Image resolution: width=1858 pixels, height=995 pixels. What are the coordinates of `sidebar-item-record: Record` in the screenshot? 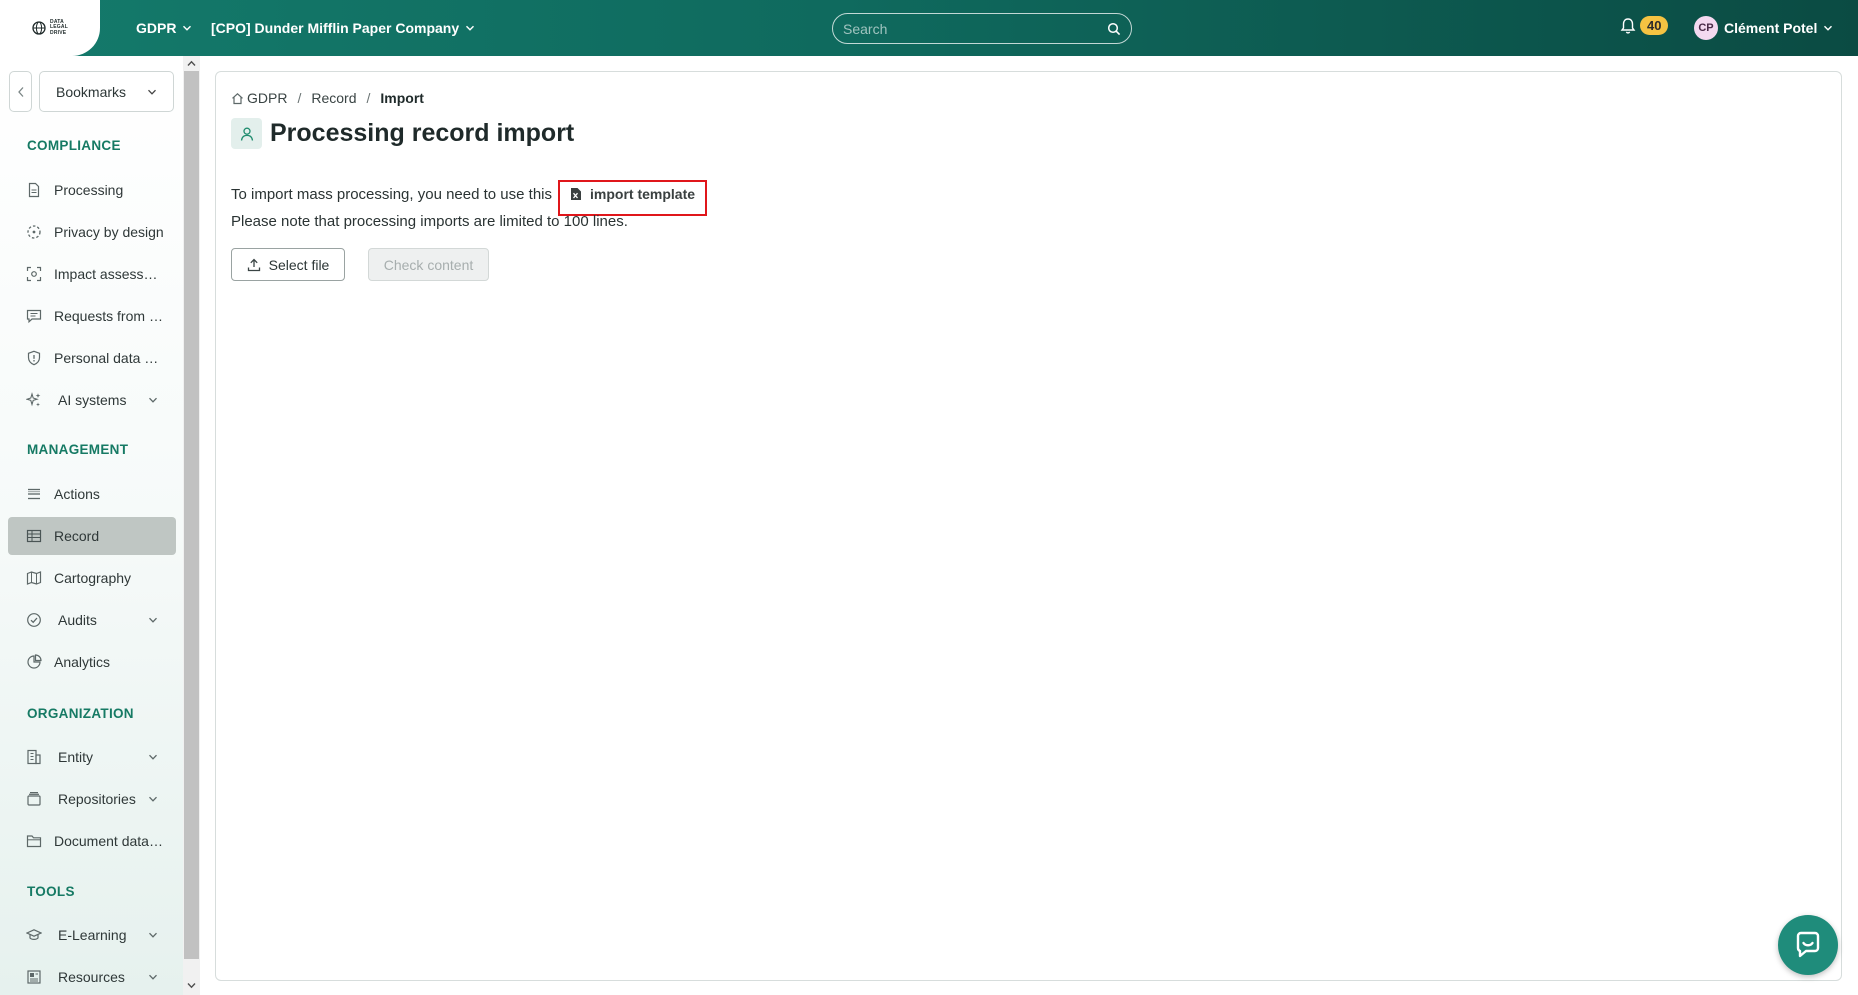 It's located at (92, 536).